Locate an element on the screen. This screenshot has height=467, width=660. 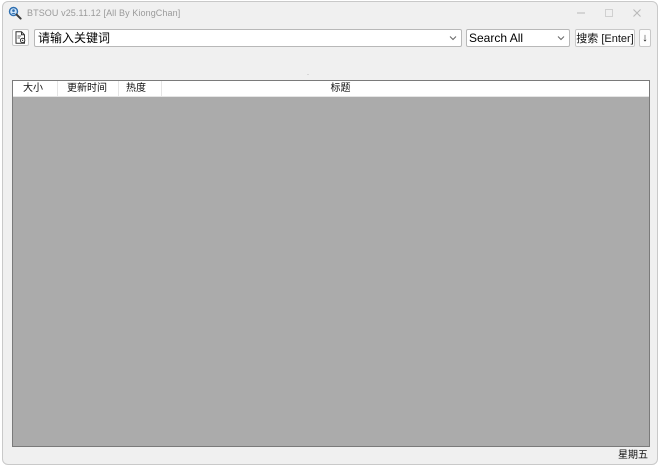
search-scope-value: Search All is located at coordinates (496, 38).